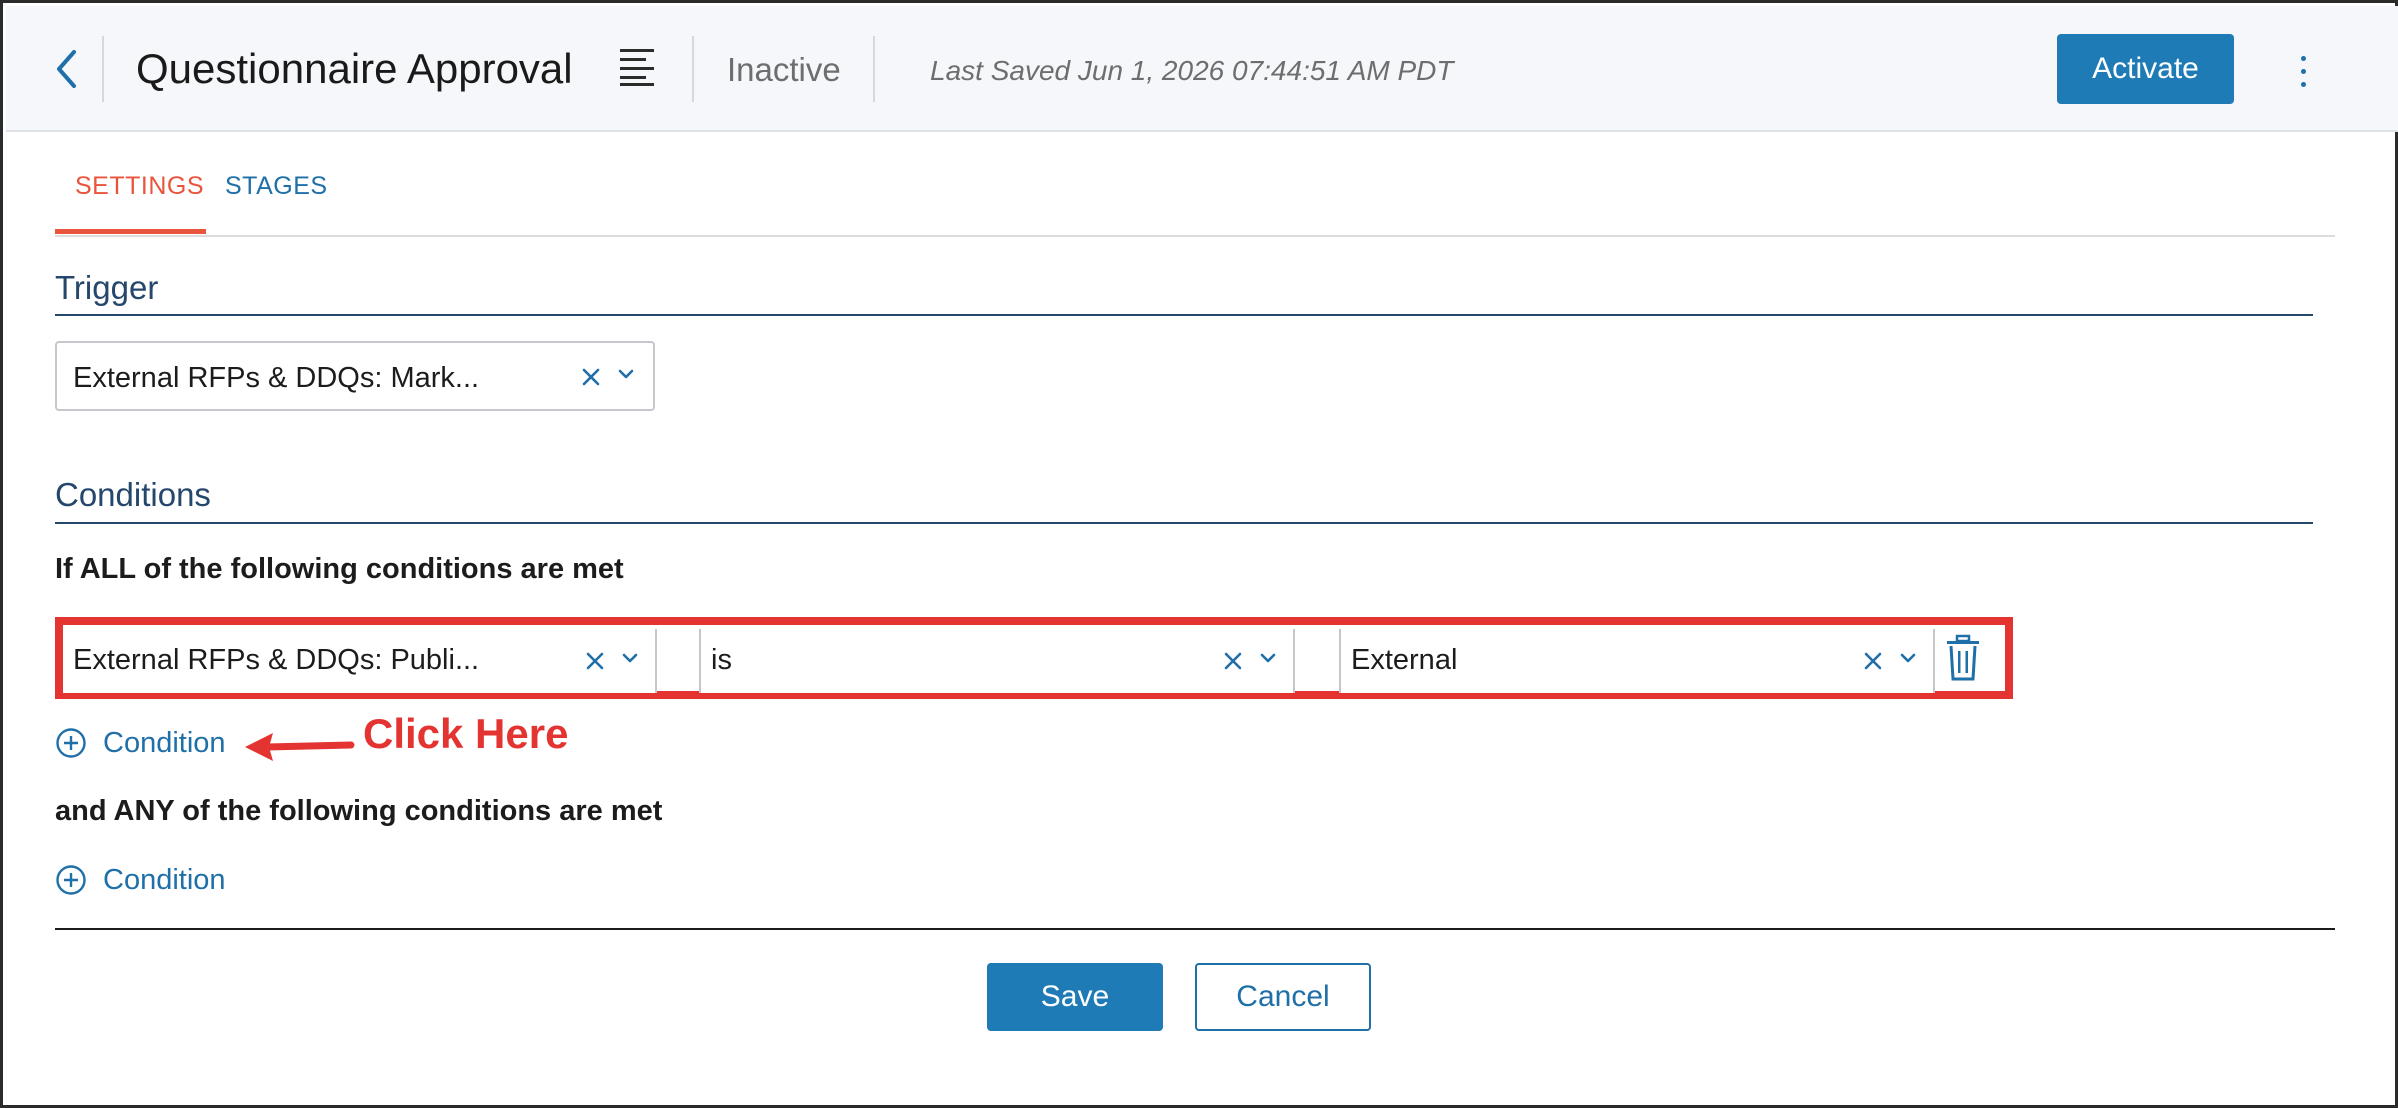 This screenshot has height=1108, width=2398. I want to click on add-any-condition-button: Condition, so click(140, 880).